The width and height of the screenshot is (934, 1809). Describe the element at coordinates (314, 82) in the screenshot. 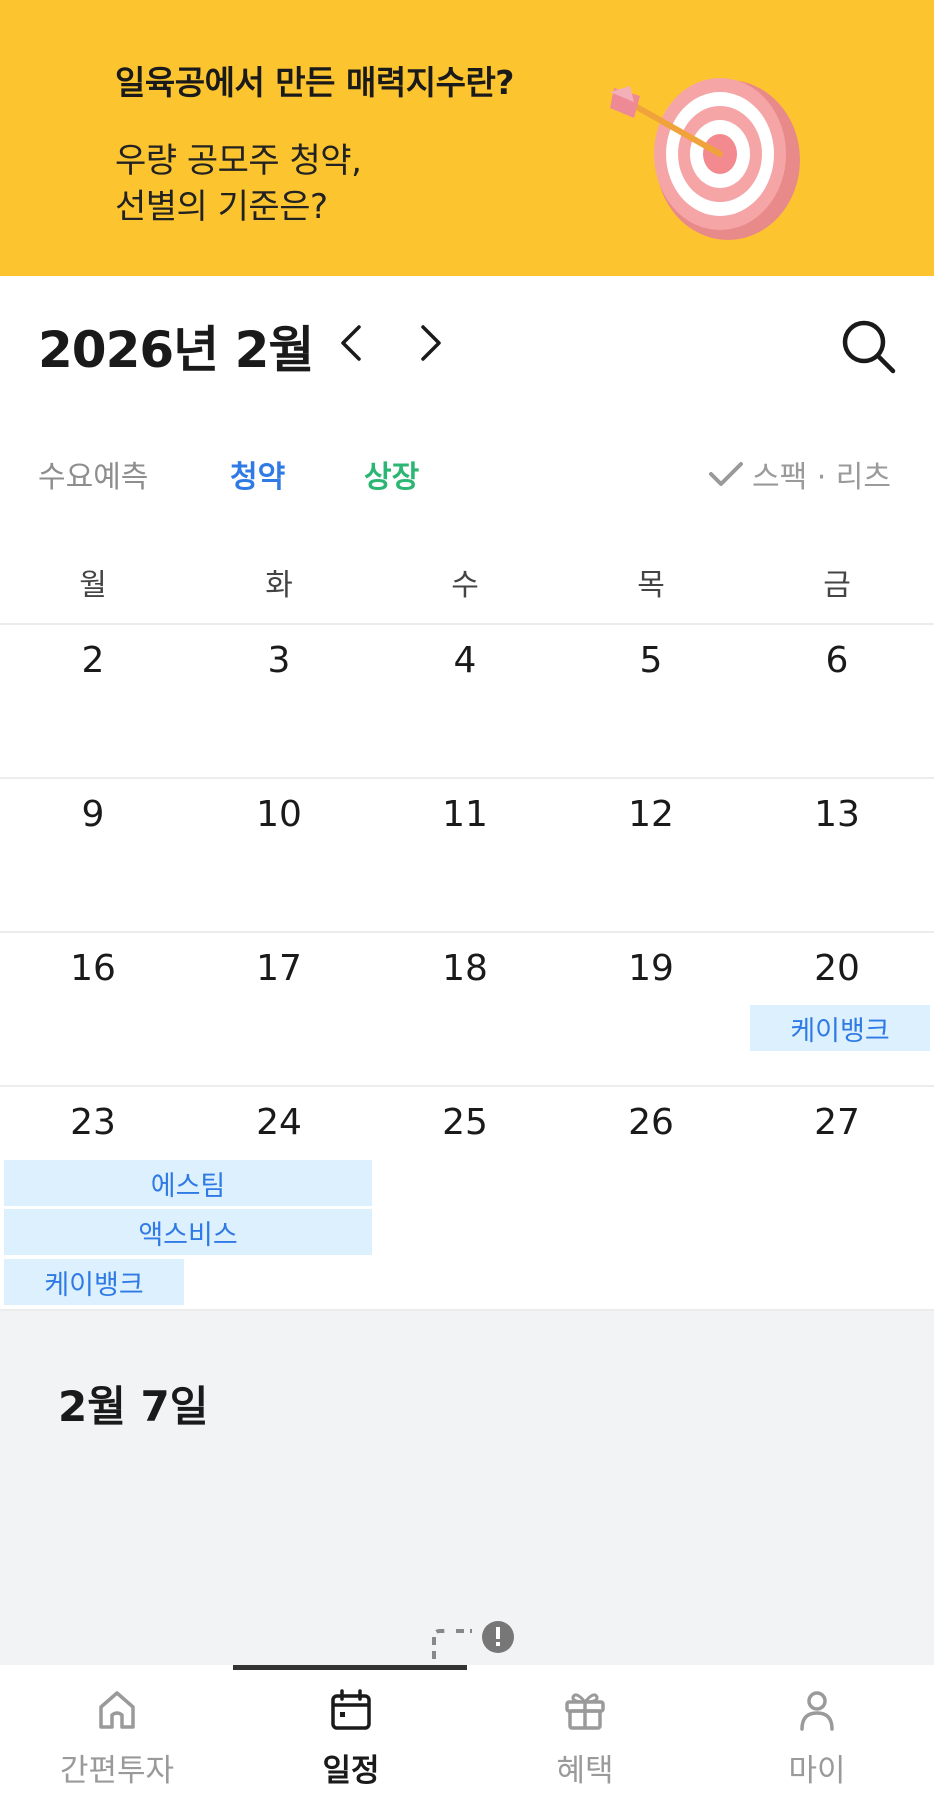

I see `banner-title: 일육공에서 만든 매력지수란?` at that location.